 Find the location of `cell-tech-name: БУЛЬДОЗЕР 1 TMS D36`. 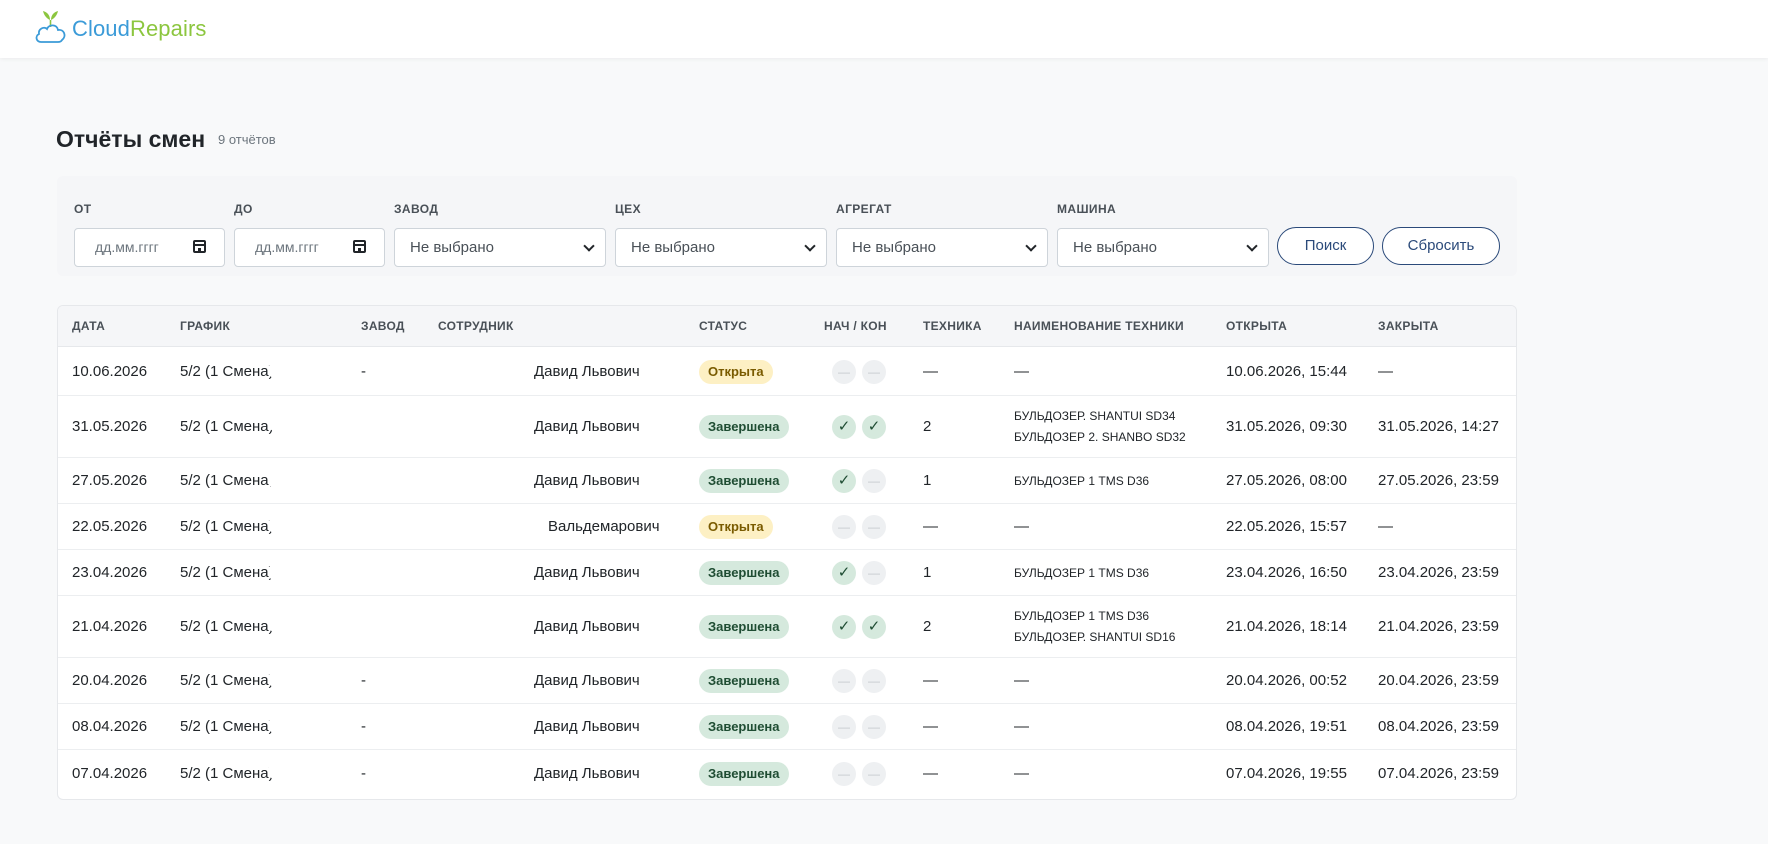

cell-tech-name: БУЛЬДОЗЕР 1 TMS D36 is located at coordinates (1082, 481).